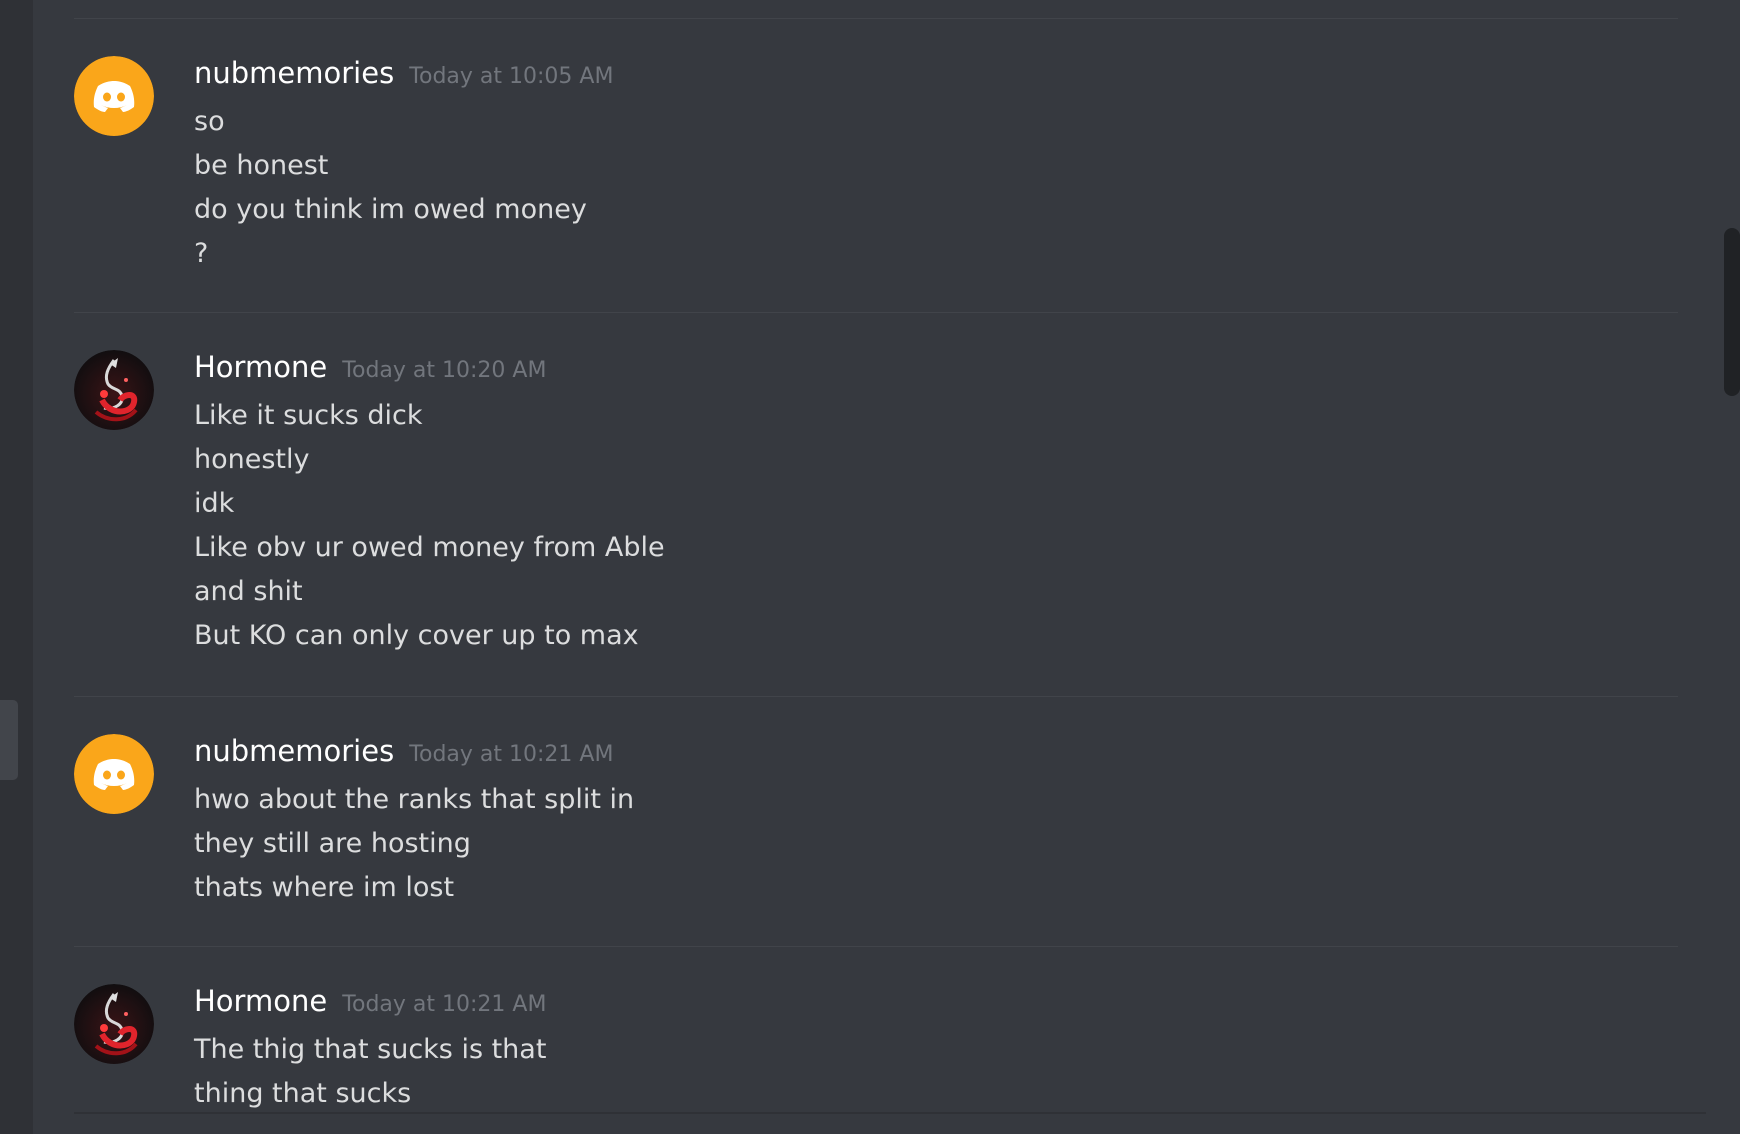 The image size is (1740, 1134). What do you see at coordinates (890, 1113) in the screenshot?
I see `message-list-bottom-border` at bounding box center [890, 1113].